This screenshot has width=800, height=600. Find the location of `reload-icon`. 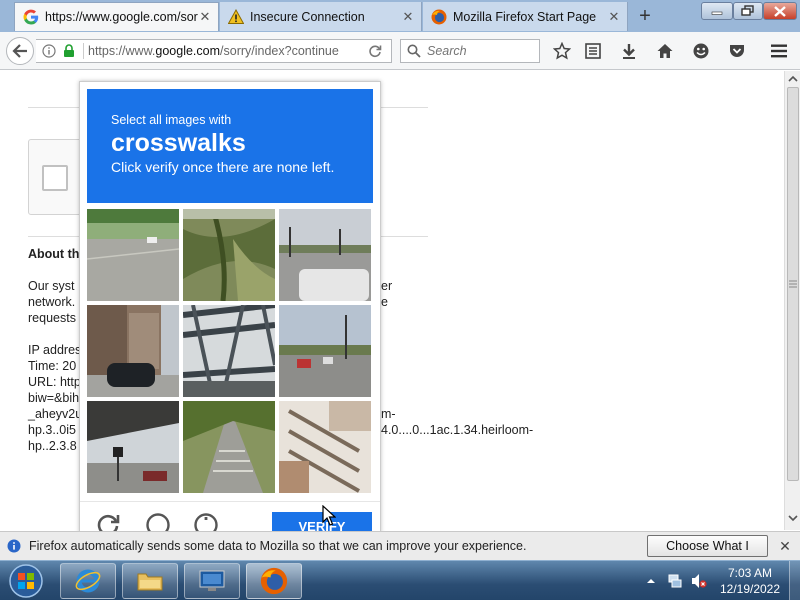

reload-icon is located at coordinates (375, 51).